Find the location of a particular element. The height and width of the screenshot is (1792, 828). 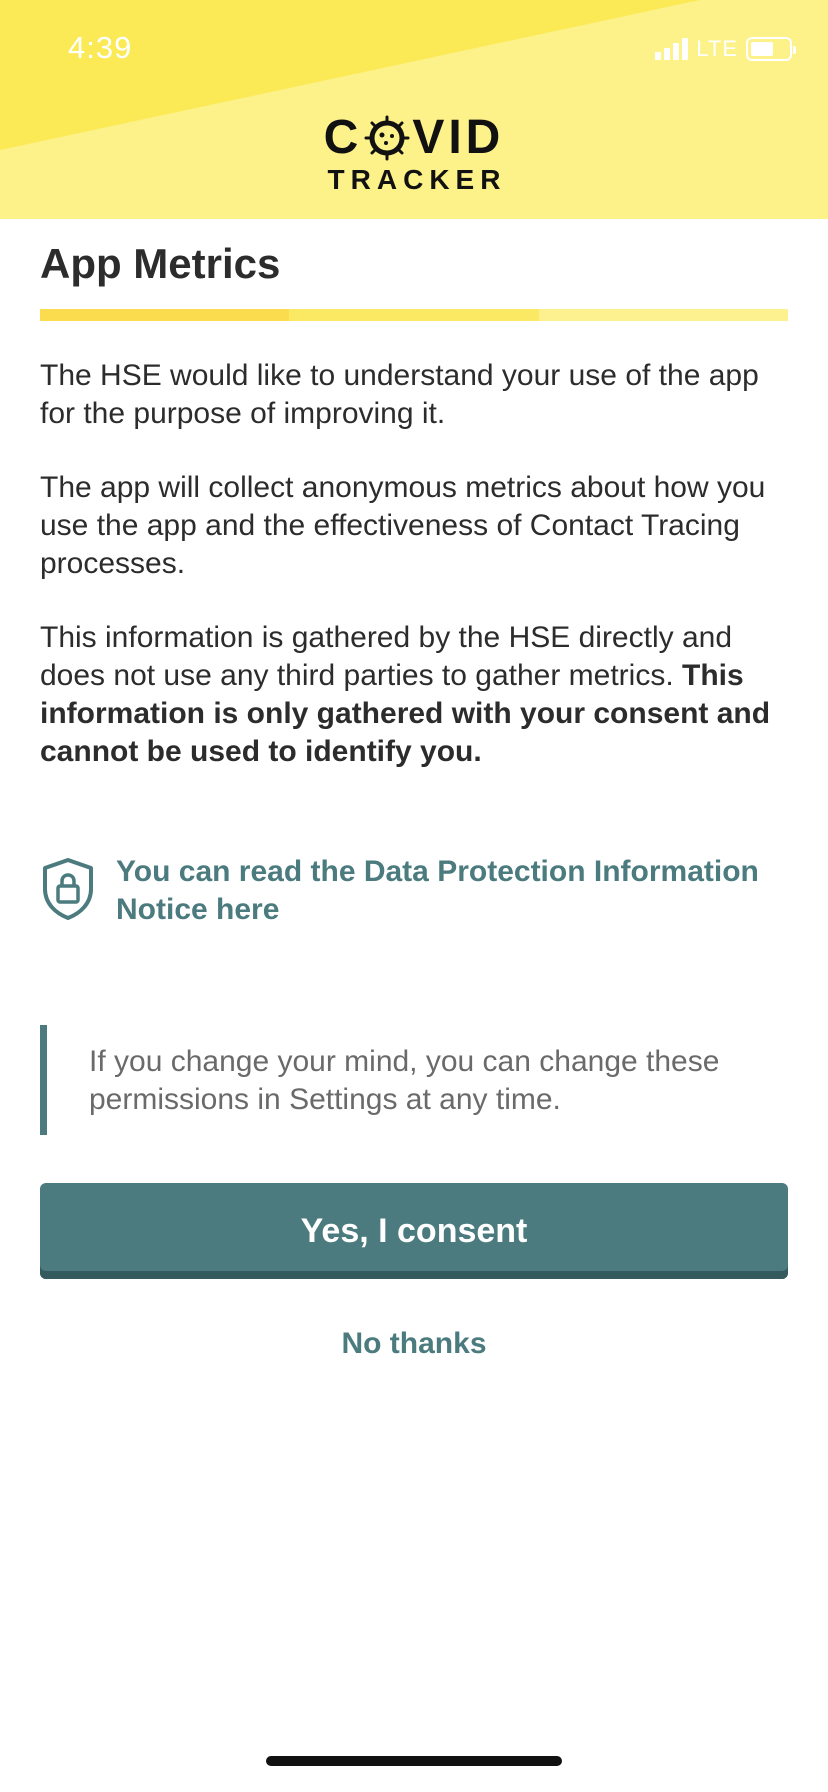

home-indicator is located at coordinates (414, 1761).